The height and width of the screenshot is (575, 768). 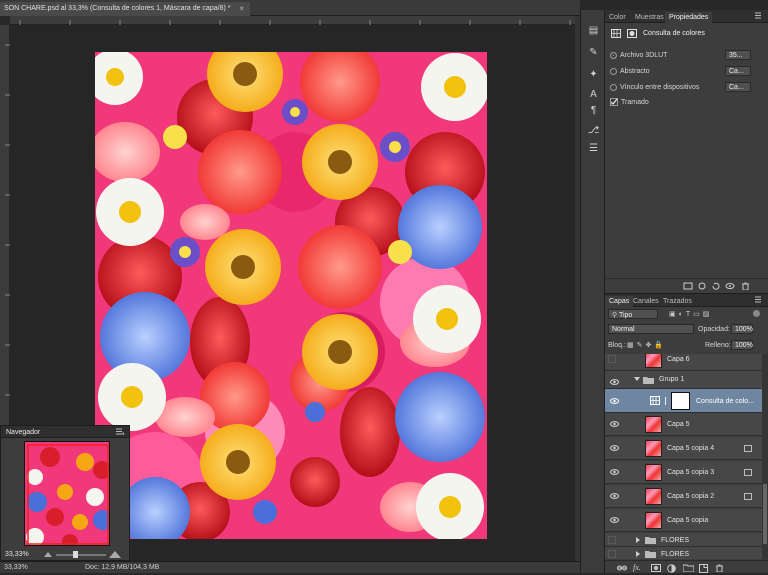 What do you see at coordinates (691, 472) in the screenshot?
I see `layer-name: Capa 5 copia 3` at bounding box center [691, 472].